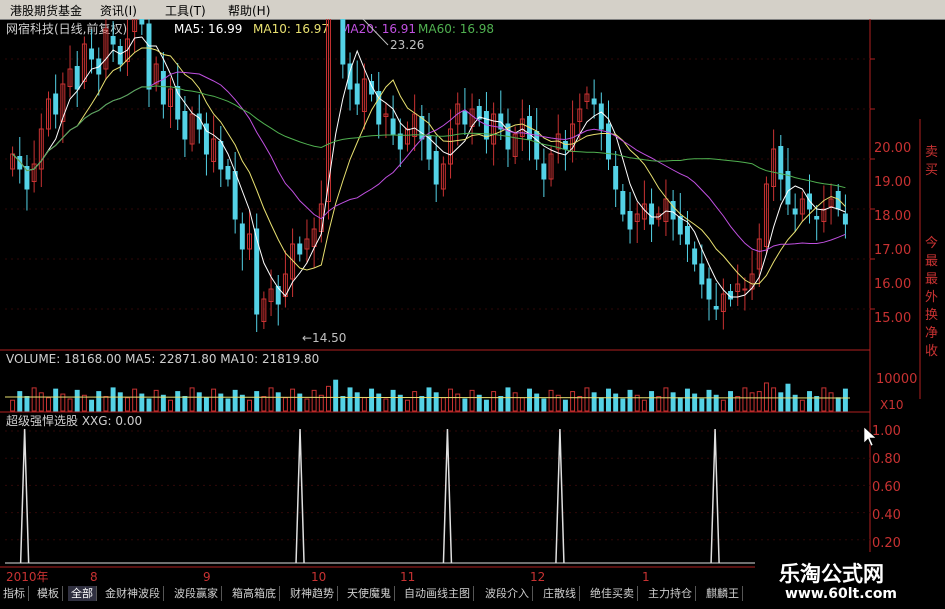 The height and width of the screenshot is (609, 945). Describe the element at coordinates (670, 593) in the screenshot. I see `tab-main-position: 主力持仓` at that location.